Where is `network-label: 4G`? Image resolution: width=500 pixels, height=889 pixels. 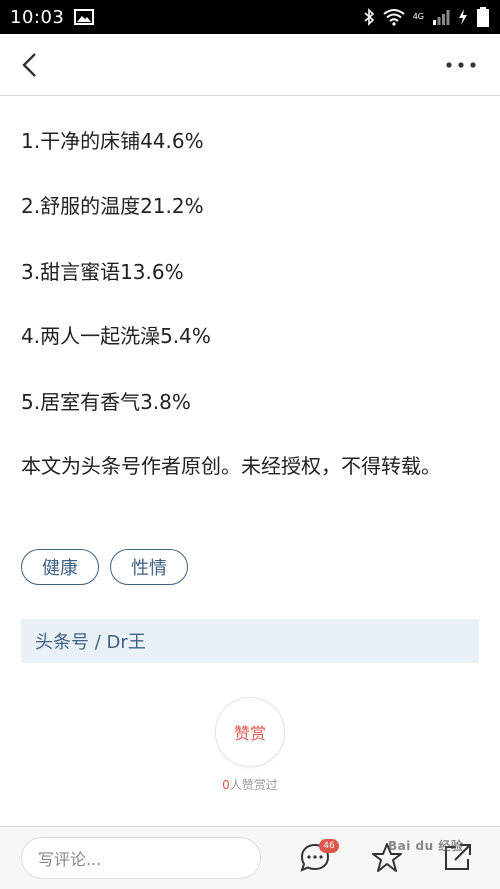
network-label: 4G is located at coordinates (418, 16).